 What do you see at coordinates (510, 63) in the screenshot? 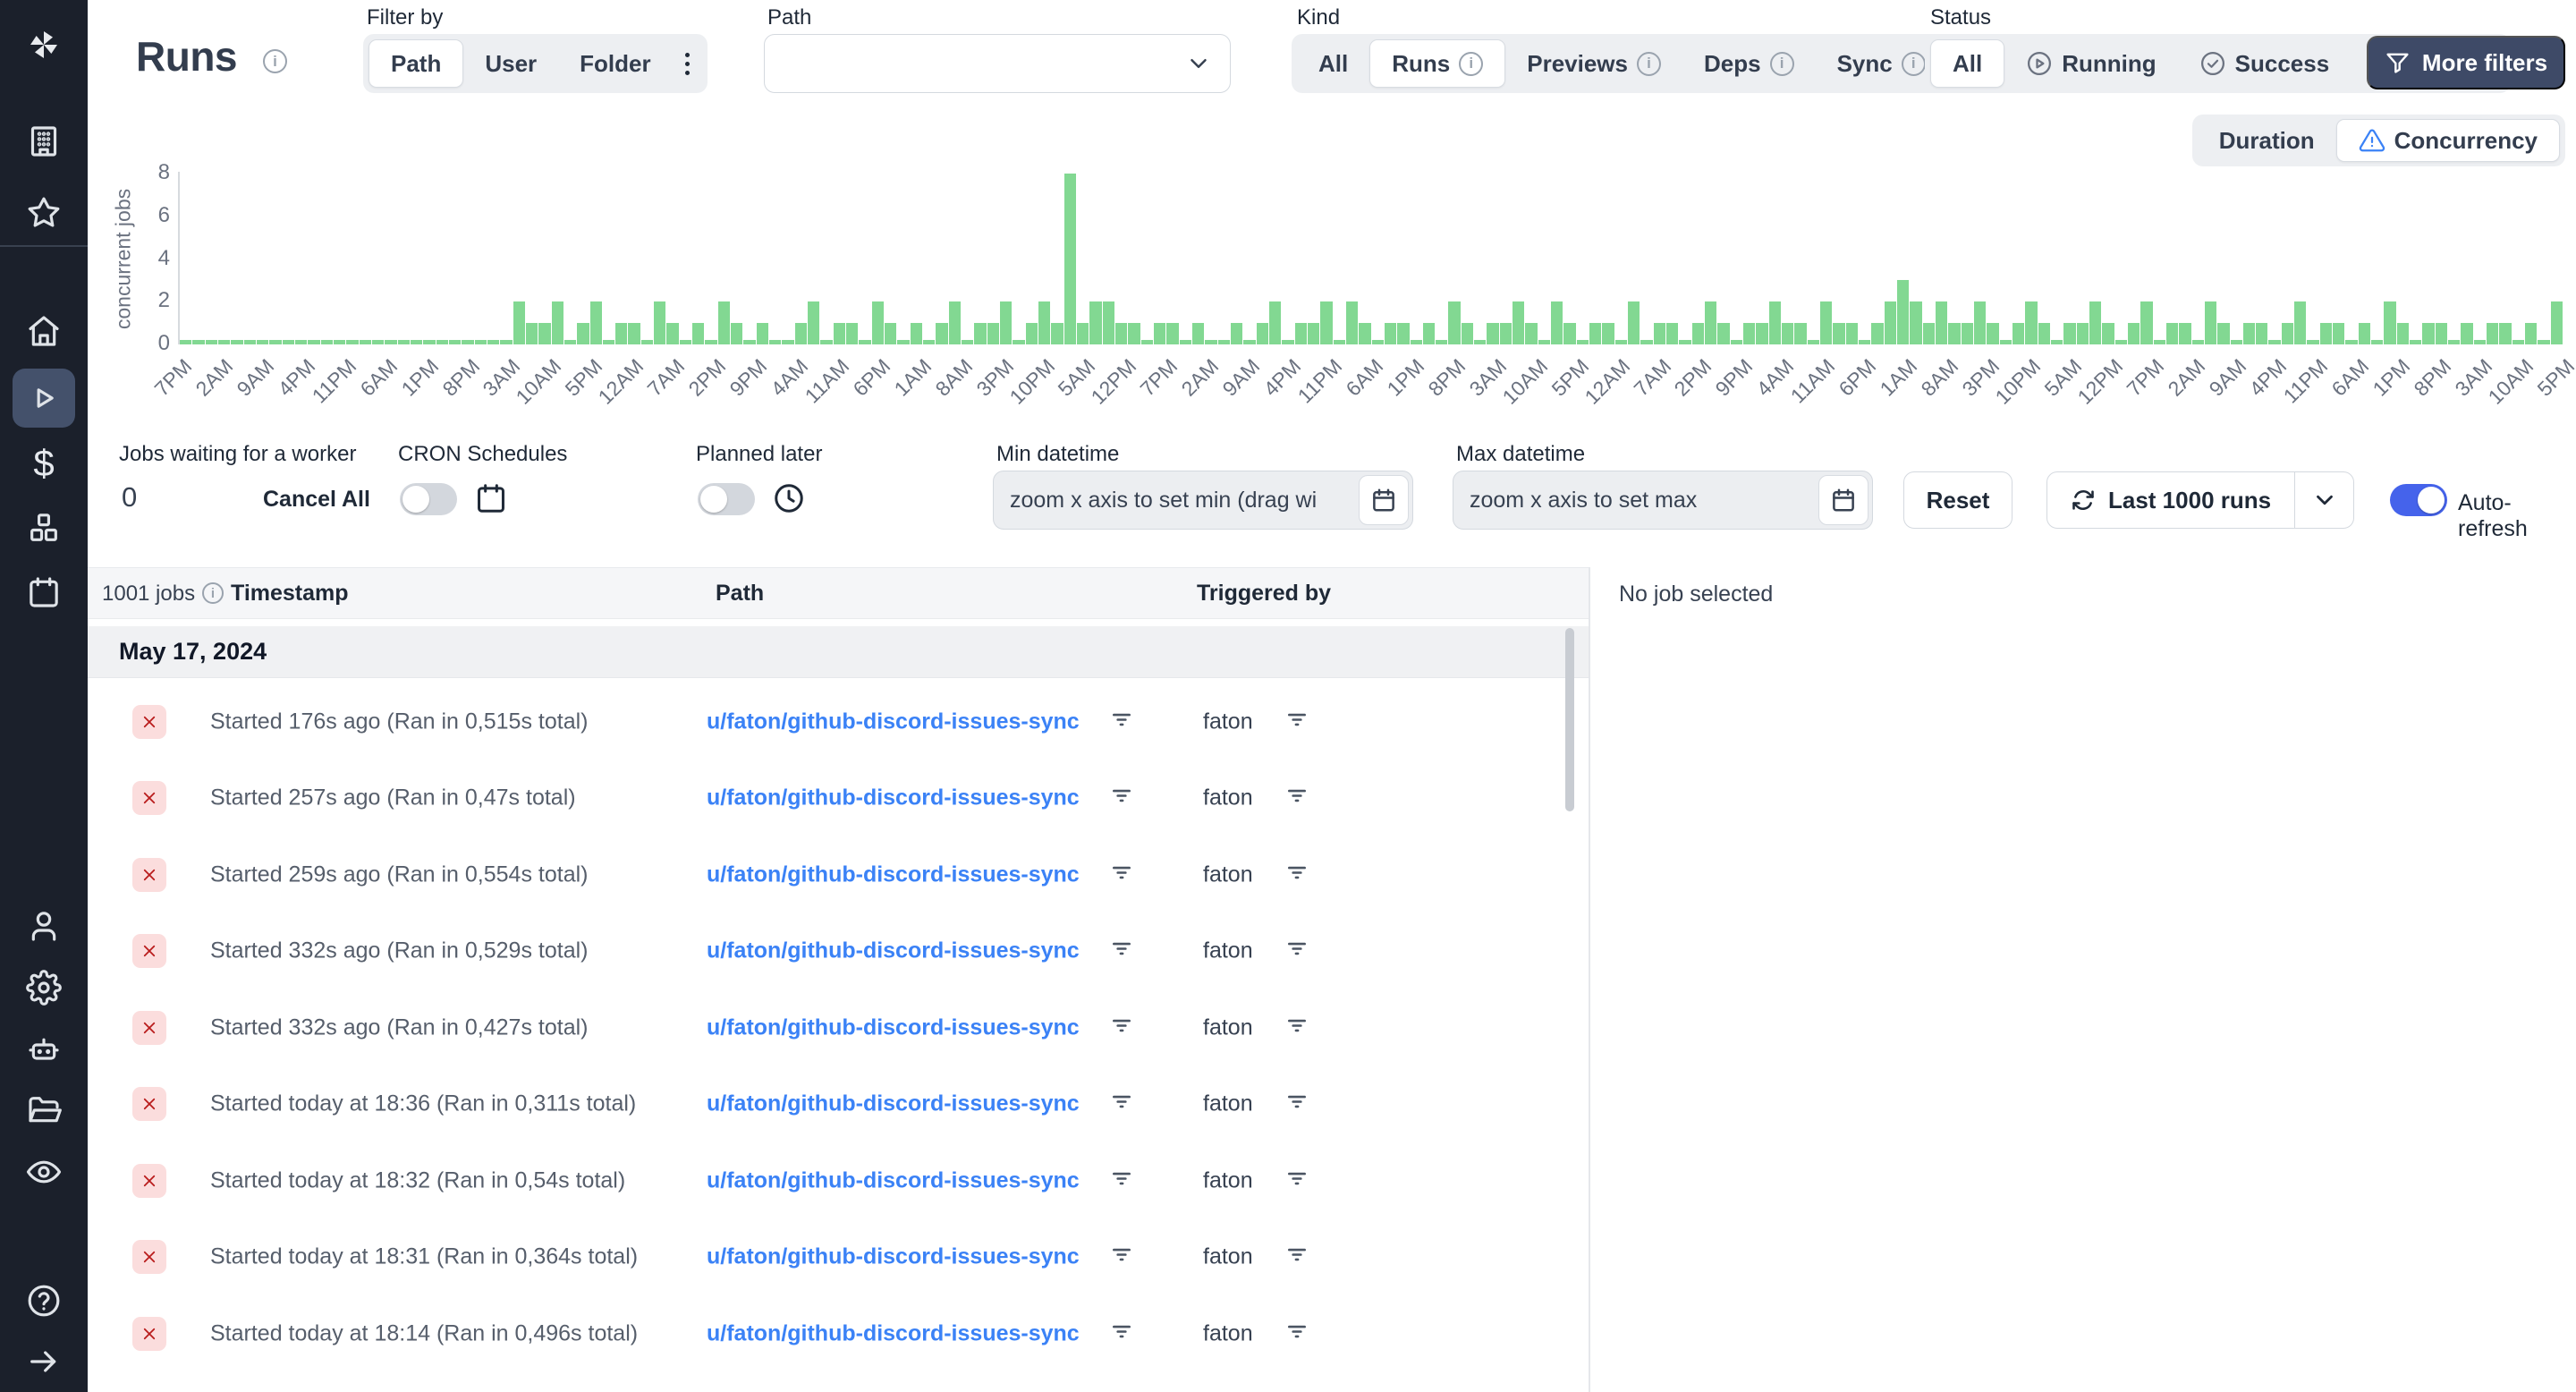
I see `filter-by-user-button: User` at bounding box center [510, 63].